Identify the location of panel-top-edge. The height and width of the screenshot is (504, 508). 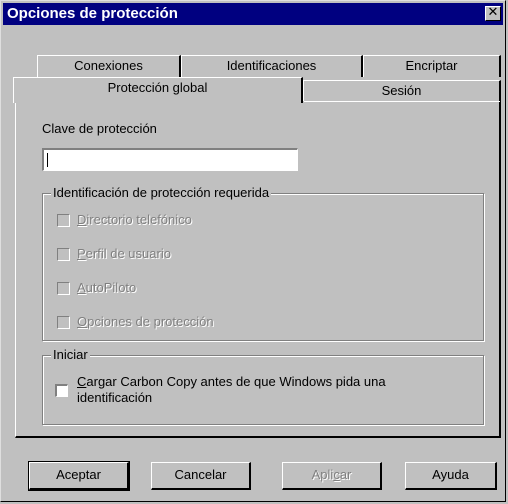
(402, 101).